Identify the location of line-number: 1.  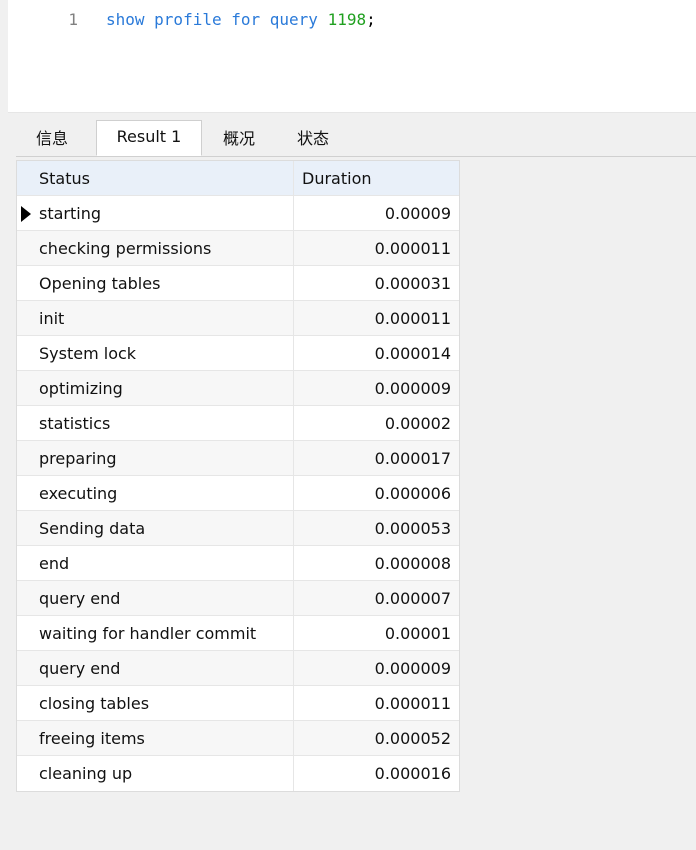
(73, 19).